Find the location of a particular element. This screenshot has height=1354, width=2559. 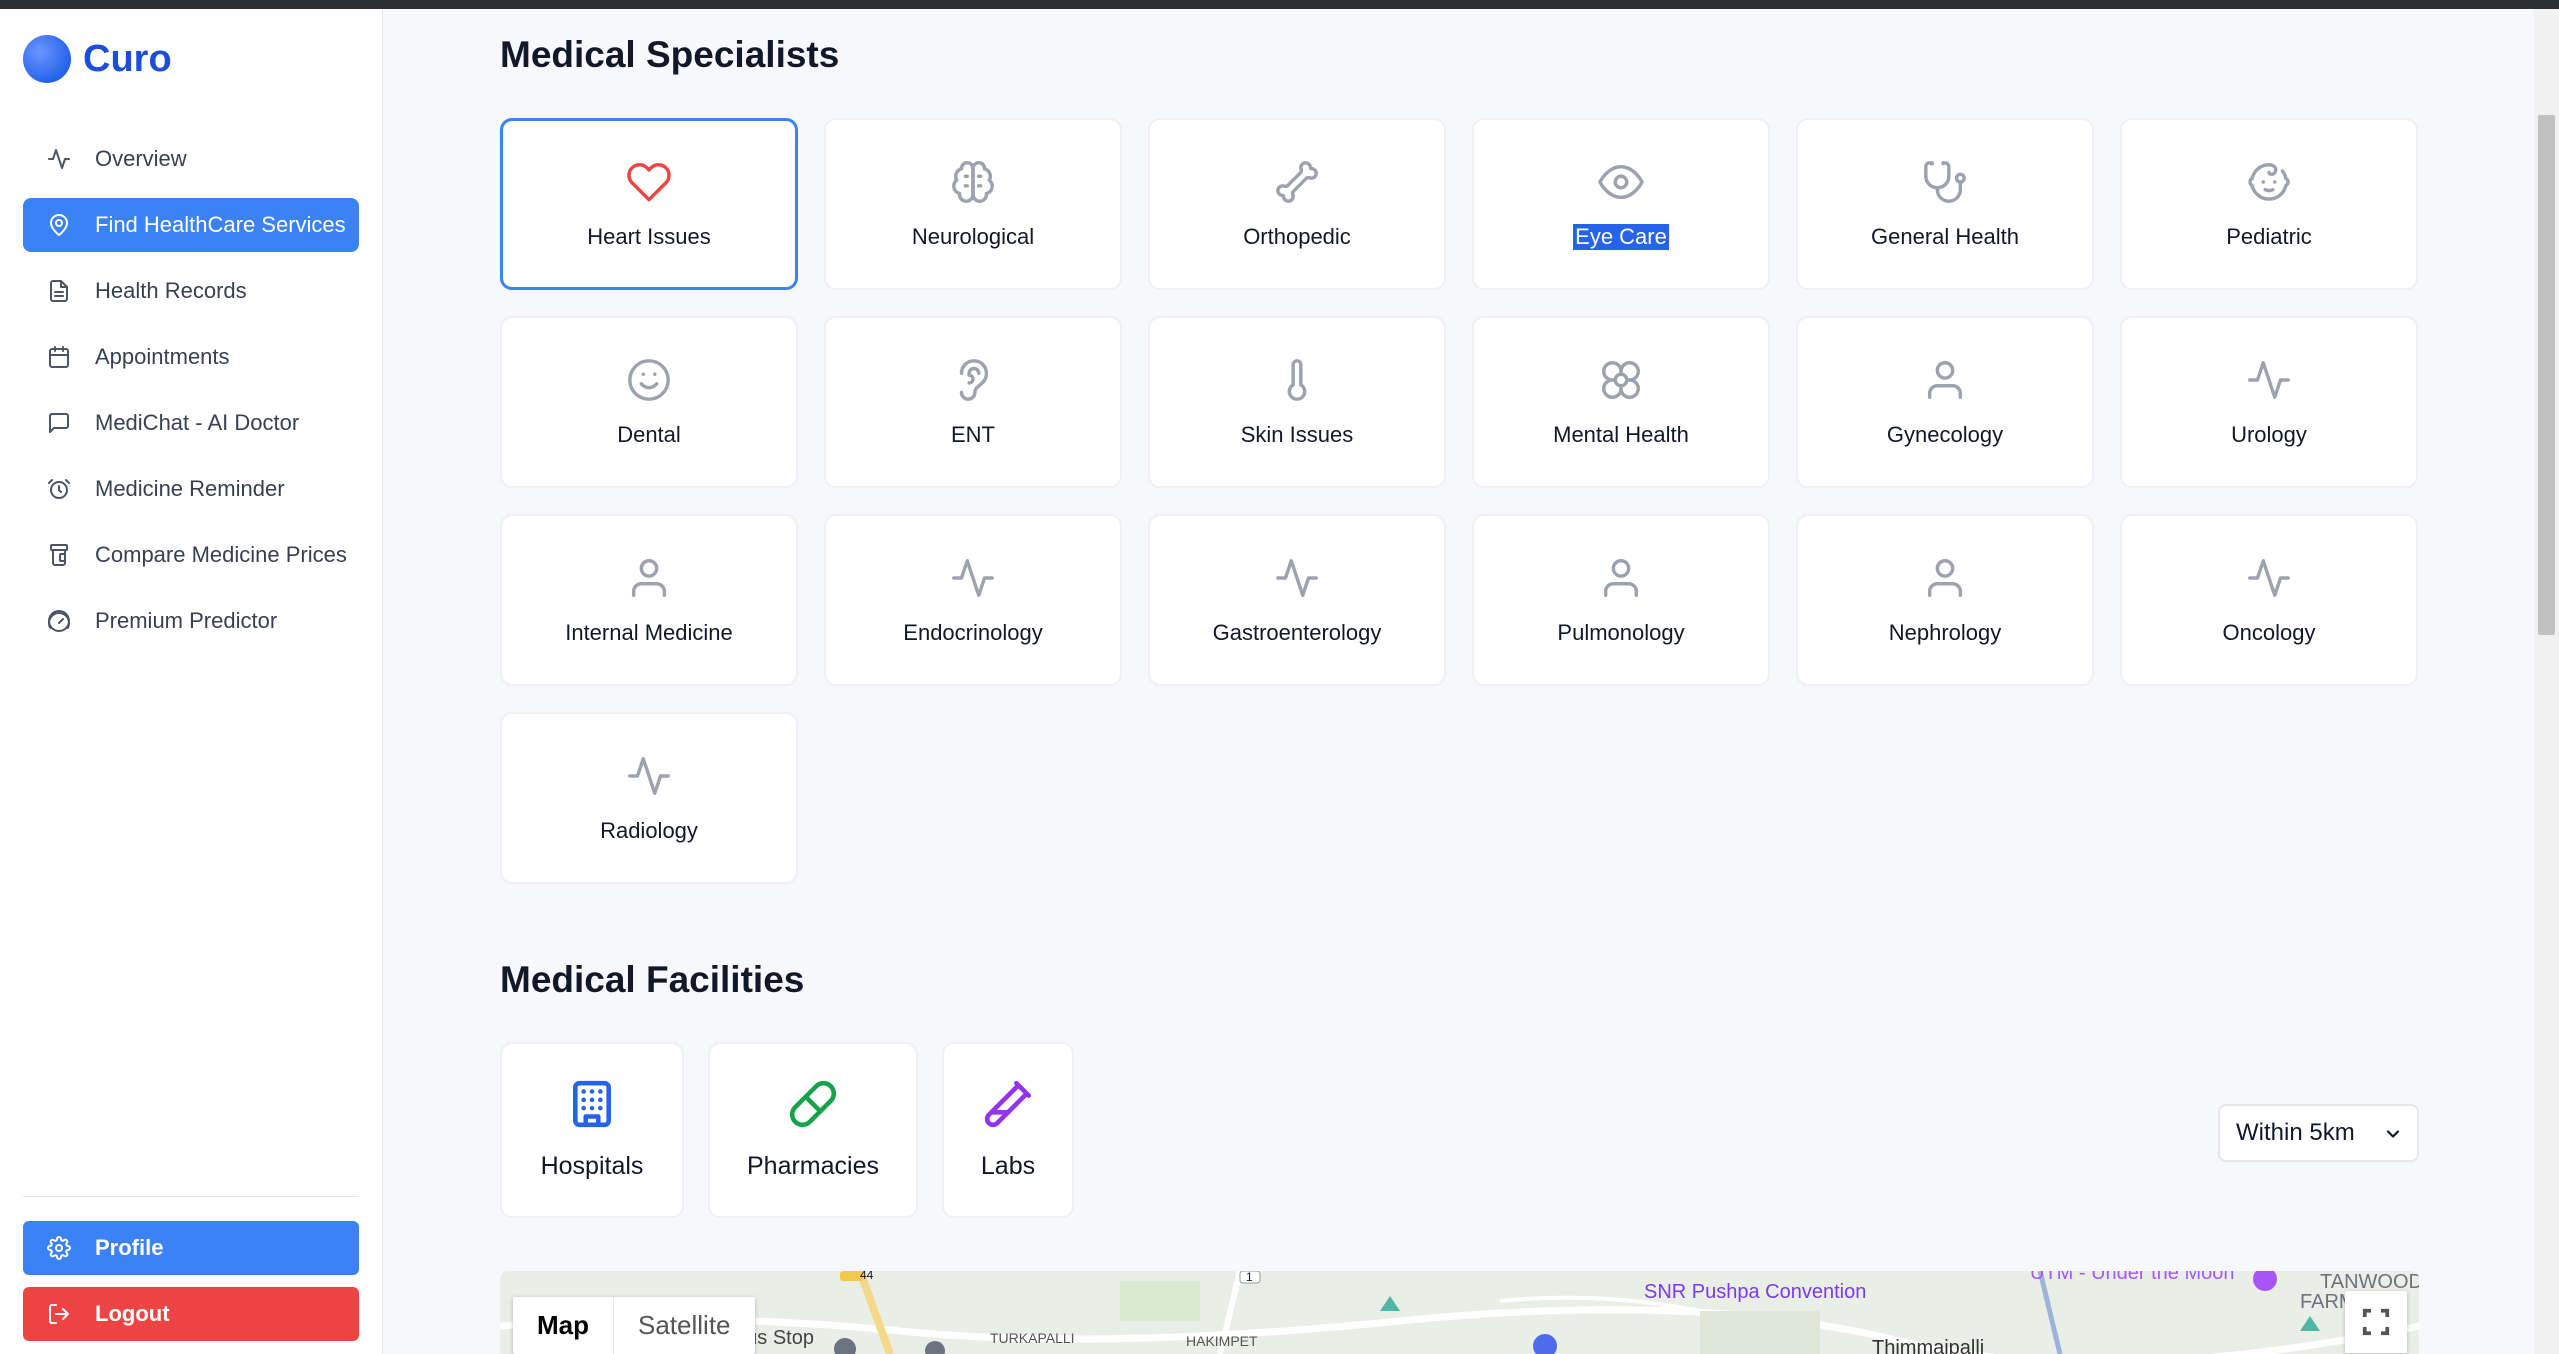

specialist-card-nephrology: Nephrology is located at coordinates (1945, 600).